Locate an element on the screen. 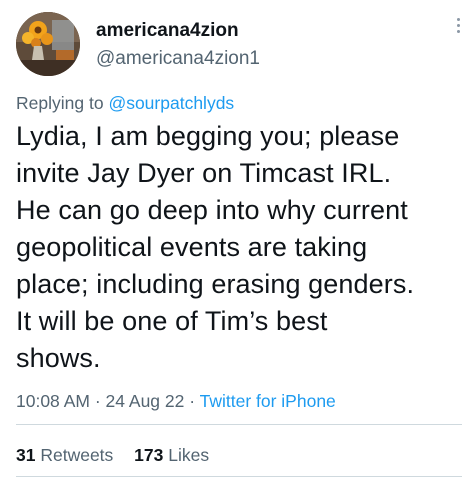 The image size is (474, 479). replying-to-handle-link: @sourpatchlyds is located at coordinates (171, 103).